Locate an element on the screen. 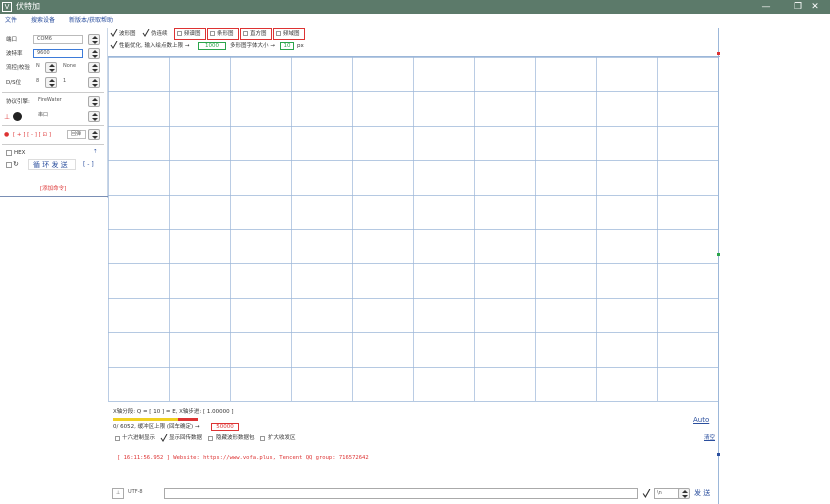 The image size is (830, 504). smooth-check-icon is located at coordinates (146, 33).